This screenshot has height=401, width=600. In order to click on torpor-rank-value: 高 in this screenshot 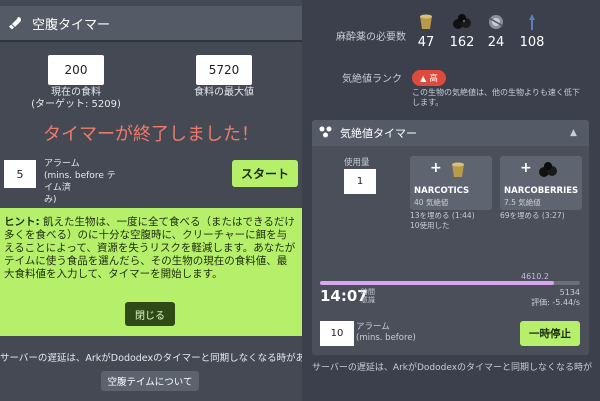, I will do `click(433, 79)`.